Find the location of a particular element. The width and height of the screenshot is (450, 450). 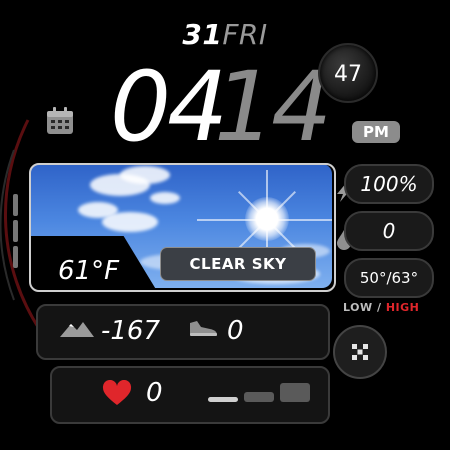

weather-condition-badge: CLEAR SKY is located at coordinates (238, 264).